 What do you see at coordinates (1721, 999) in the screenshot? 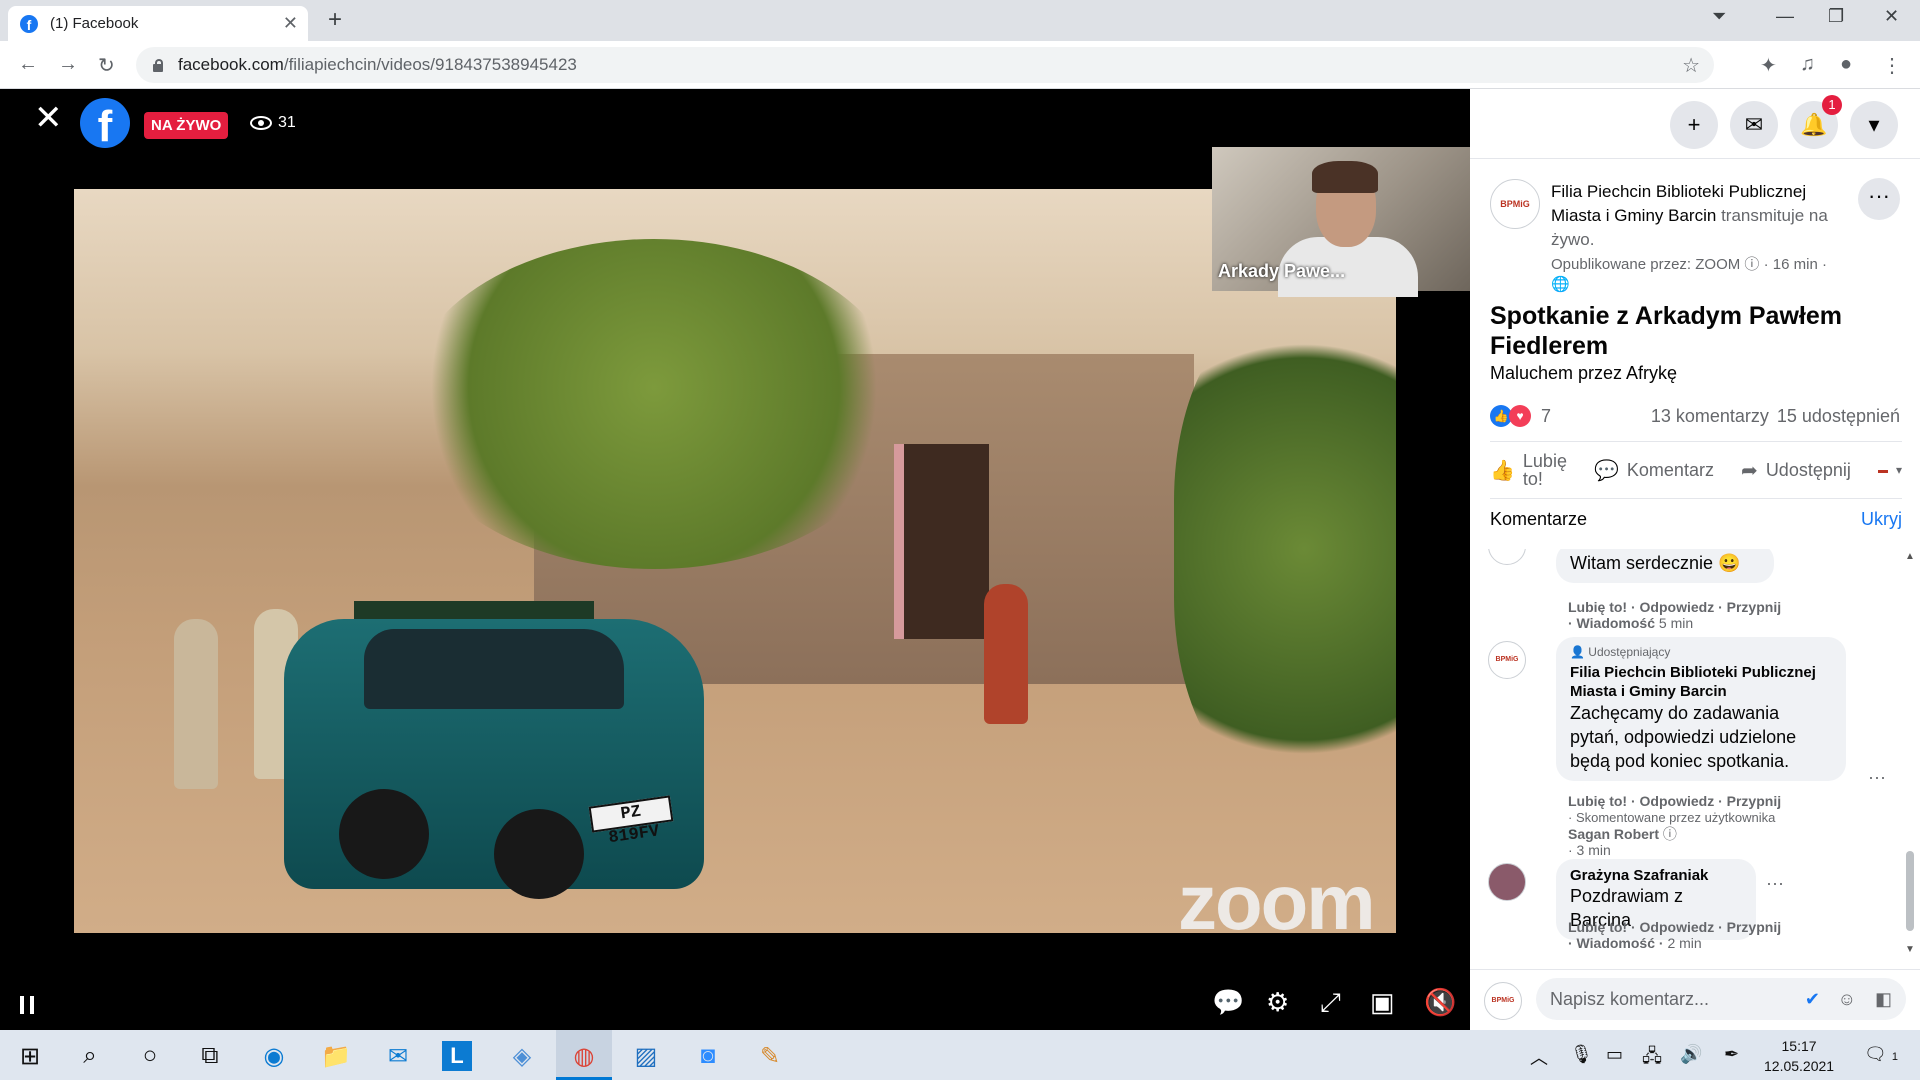
I see `comment-input: Napisz komentarz... ✔ ☺ ◧` at bounding box center [1721, 999].